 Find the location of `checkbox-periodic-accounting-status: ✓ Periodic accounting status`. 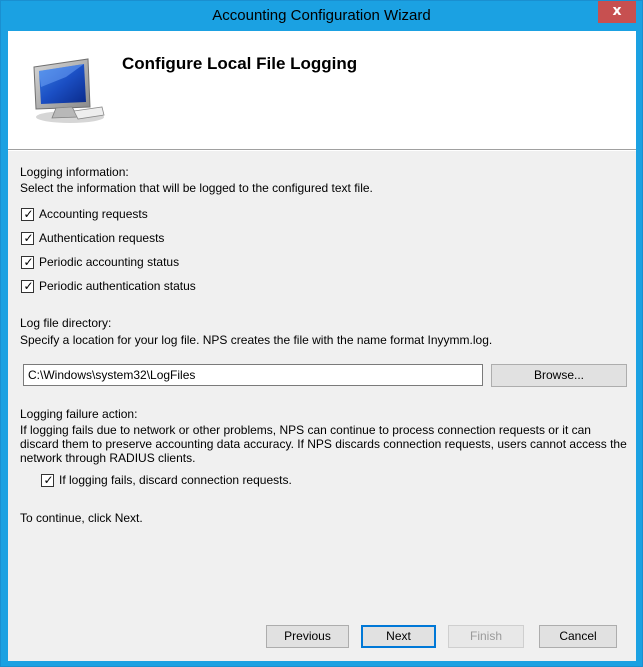

checkbox-periodic-accounting-status: ✓ Periodic accounting status is located at coordinates (100, 262).